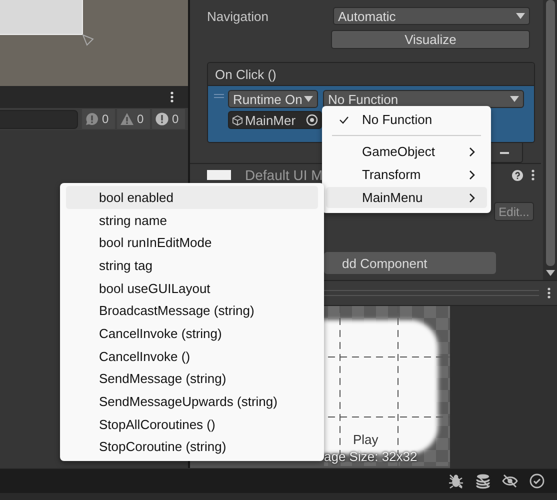 Image resolution: width=557 pixels, height=500 pixels. Describe the element at coordinates (39, 119) in the screenshot. I see `search-field` at that location.